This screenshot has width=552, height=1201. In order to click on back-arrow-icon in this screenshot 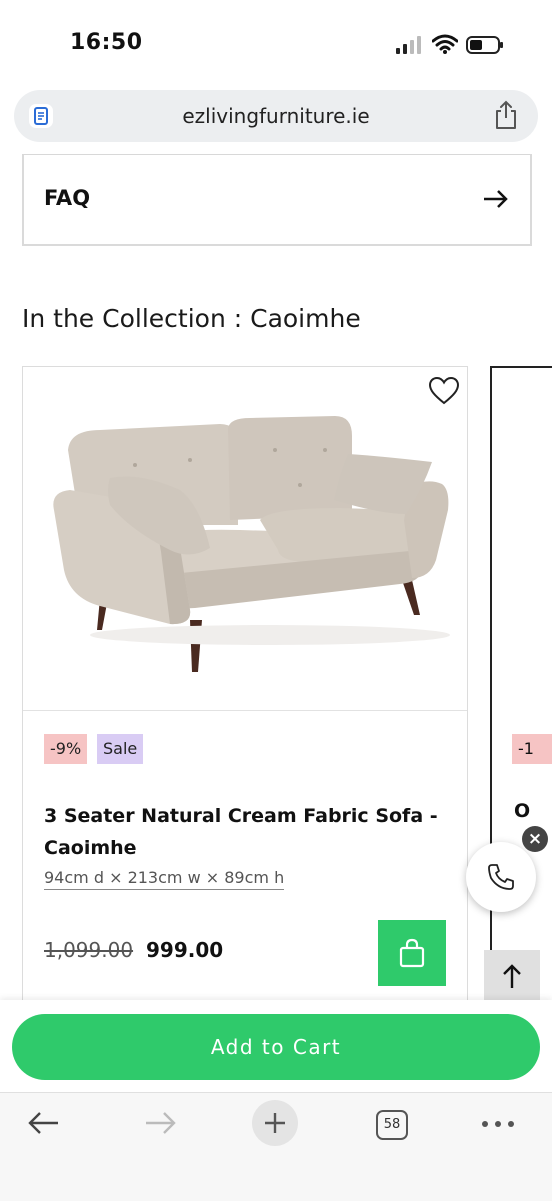, I will do `click(44, 1123)`.